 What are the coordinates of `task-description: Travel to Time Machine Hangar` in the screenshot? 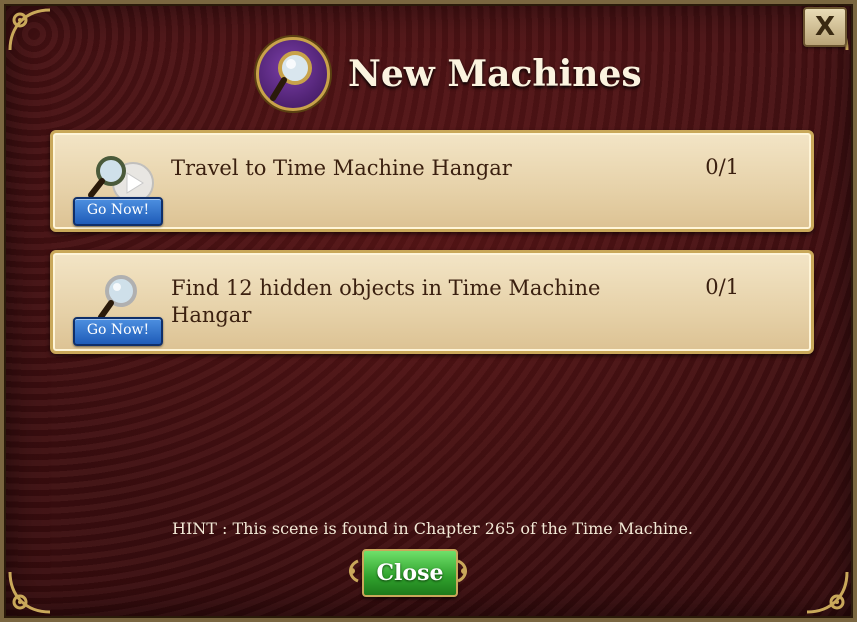 It's located at (341, 168).